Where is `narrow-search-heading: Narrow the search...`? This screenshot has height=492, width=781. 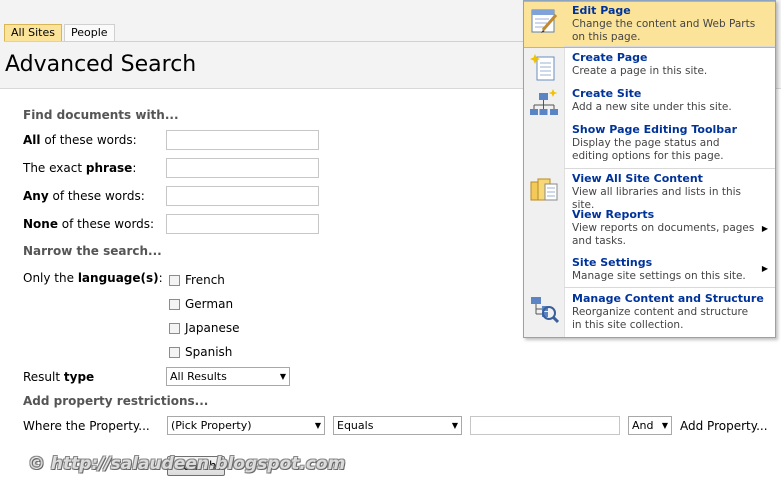
narrow-search-heading: Narrow the search... is located at coordinates (92, 251).